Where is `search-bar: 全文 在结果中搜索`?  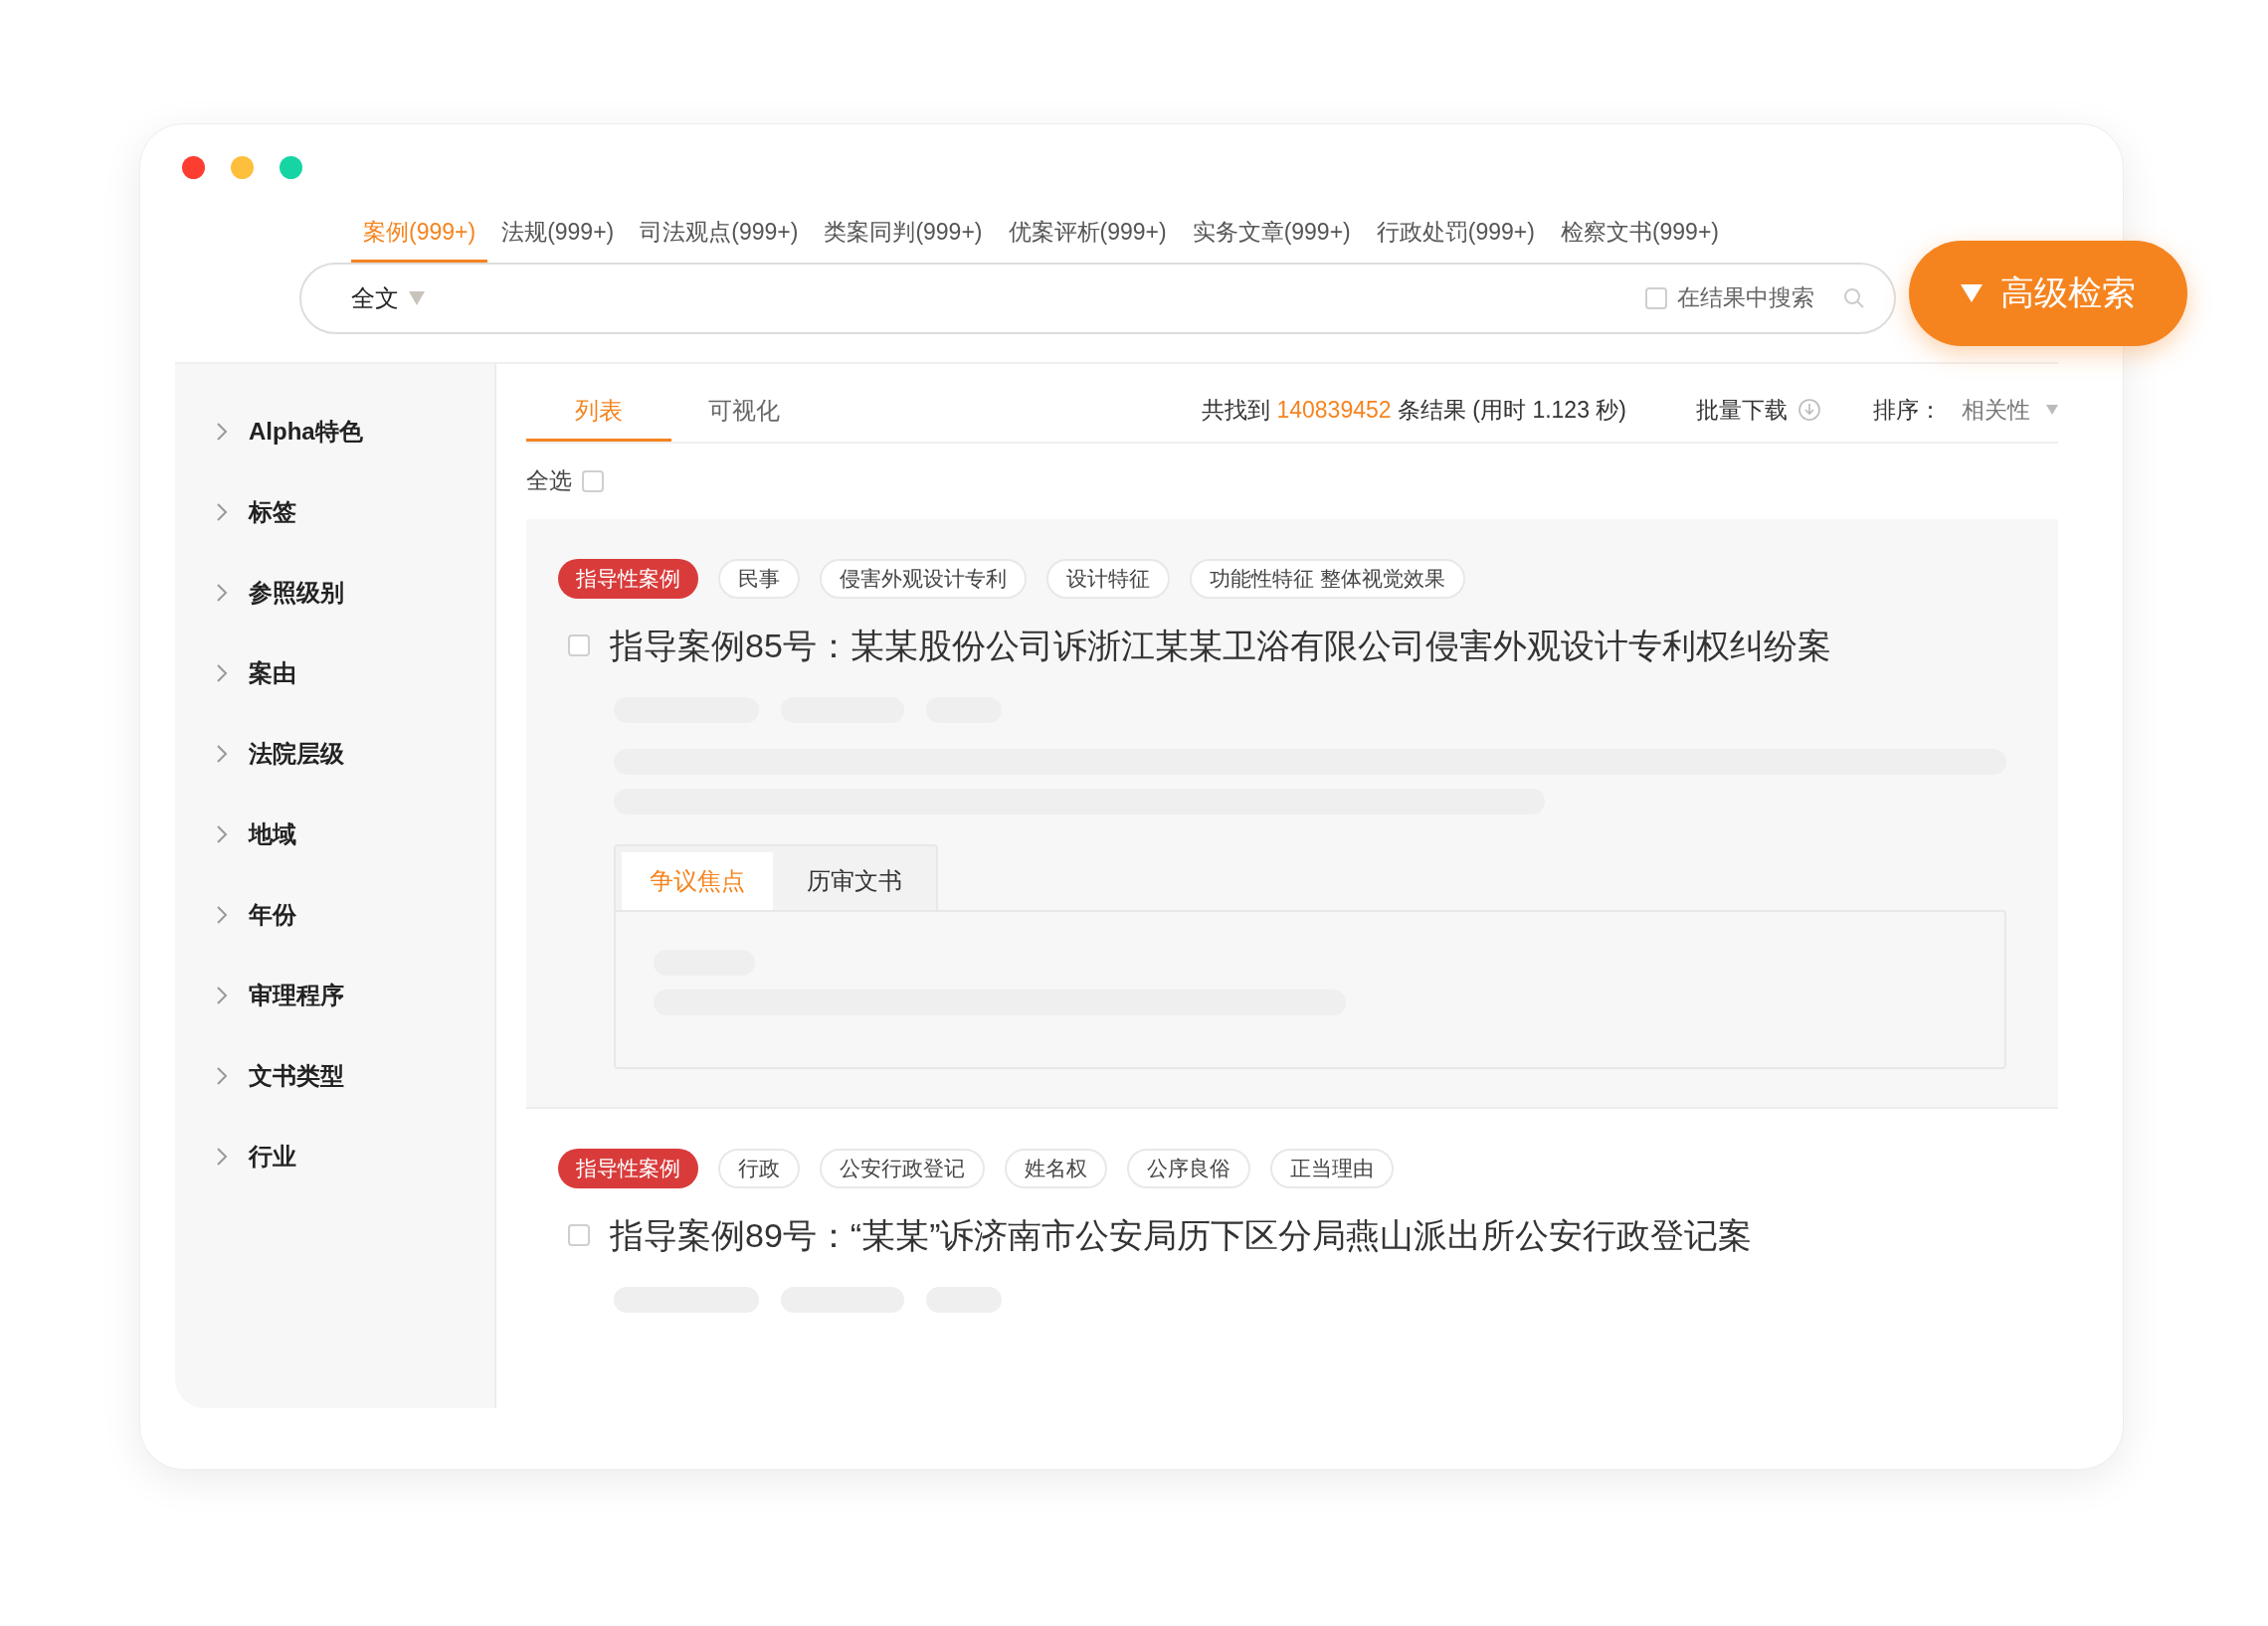
search-bar: 全文 在结果中搜索 is located at coordinates (1097, 298).